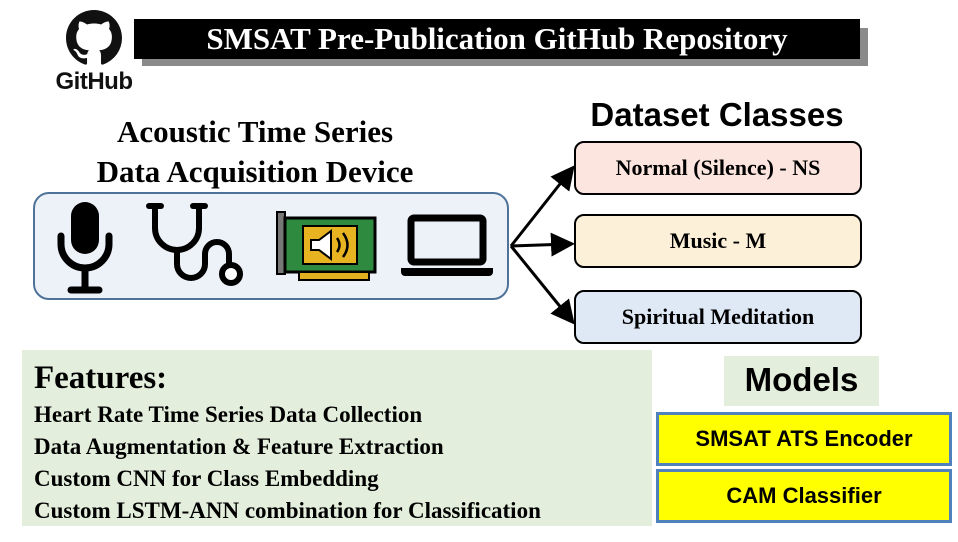 The height and width of the screenshot is (542, 958). I want to click on feature-item: Data Augmentation & Feature Extraction, so click(239, 446).